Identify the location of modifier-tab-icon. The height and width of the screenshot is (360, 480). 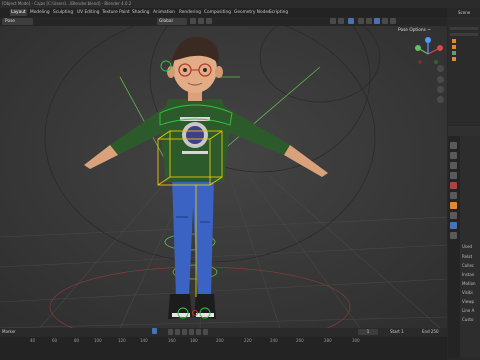
(453, 215).